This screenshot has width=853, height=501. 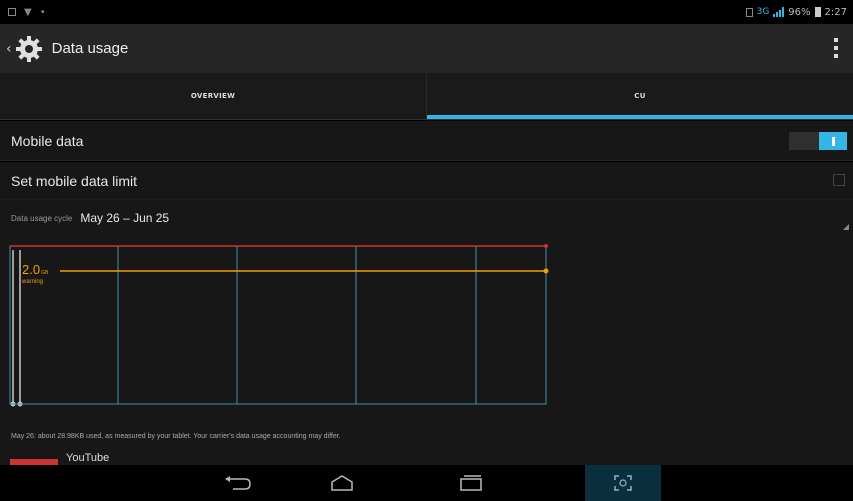 I want to click on toggle-thumb, so click(x=833, y=141).